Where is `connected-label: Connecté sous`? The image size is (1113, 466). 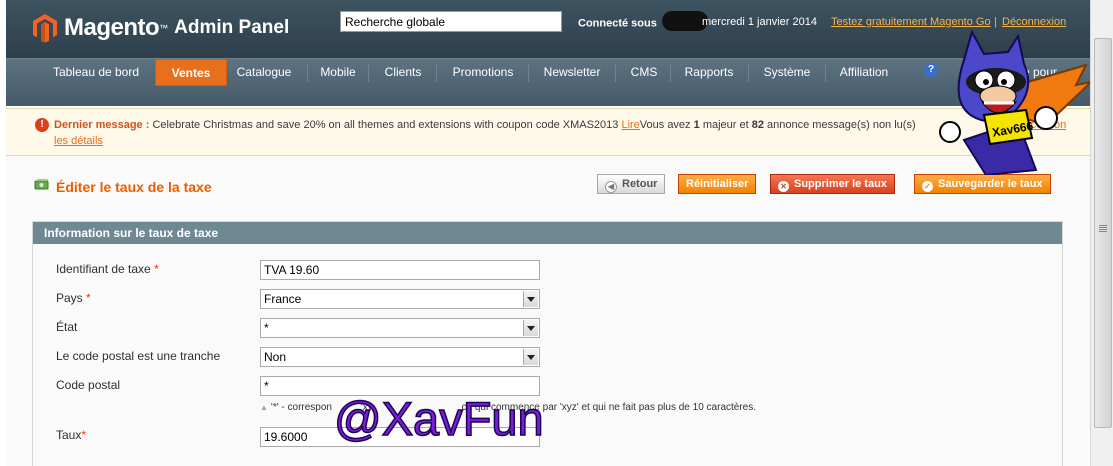
connected-label: Connecté sous is located at coordinates (617, 23).